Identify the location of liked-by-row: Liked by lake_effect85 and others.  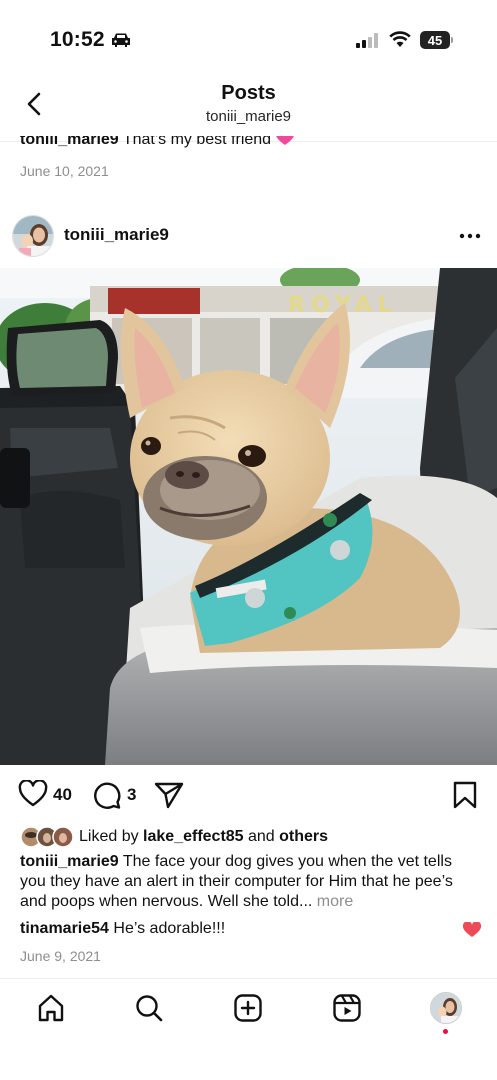
(255, 837).